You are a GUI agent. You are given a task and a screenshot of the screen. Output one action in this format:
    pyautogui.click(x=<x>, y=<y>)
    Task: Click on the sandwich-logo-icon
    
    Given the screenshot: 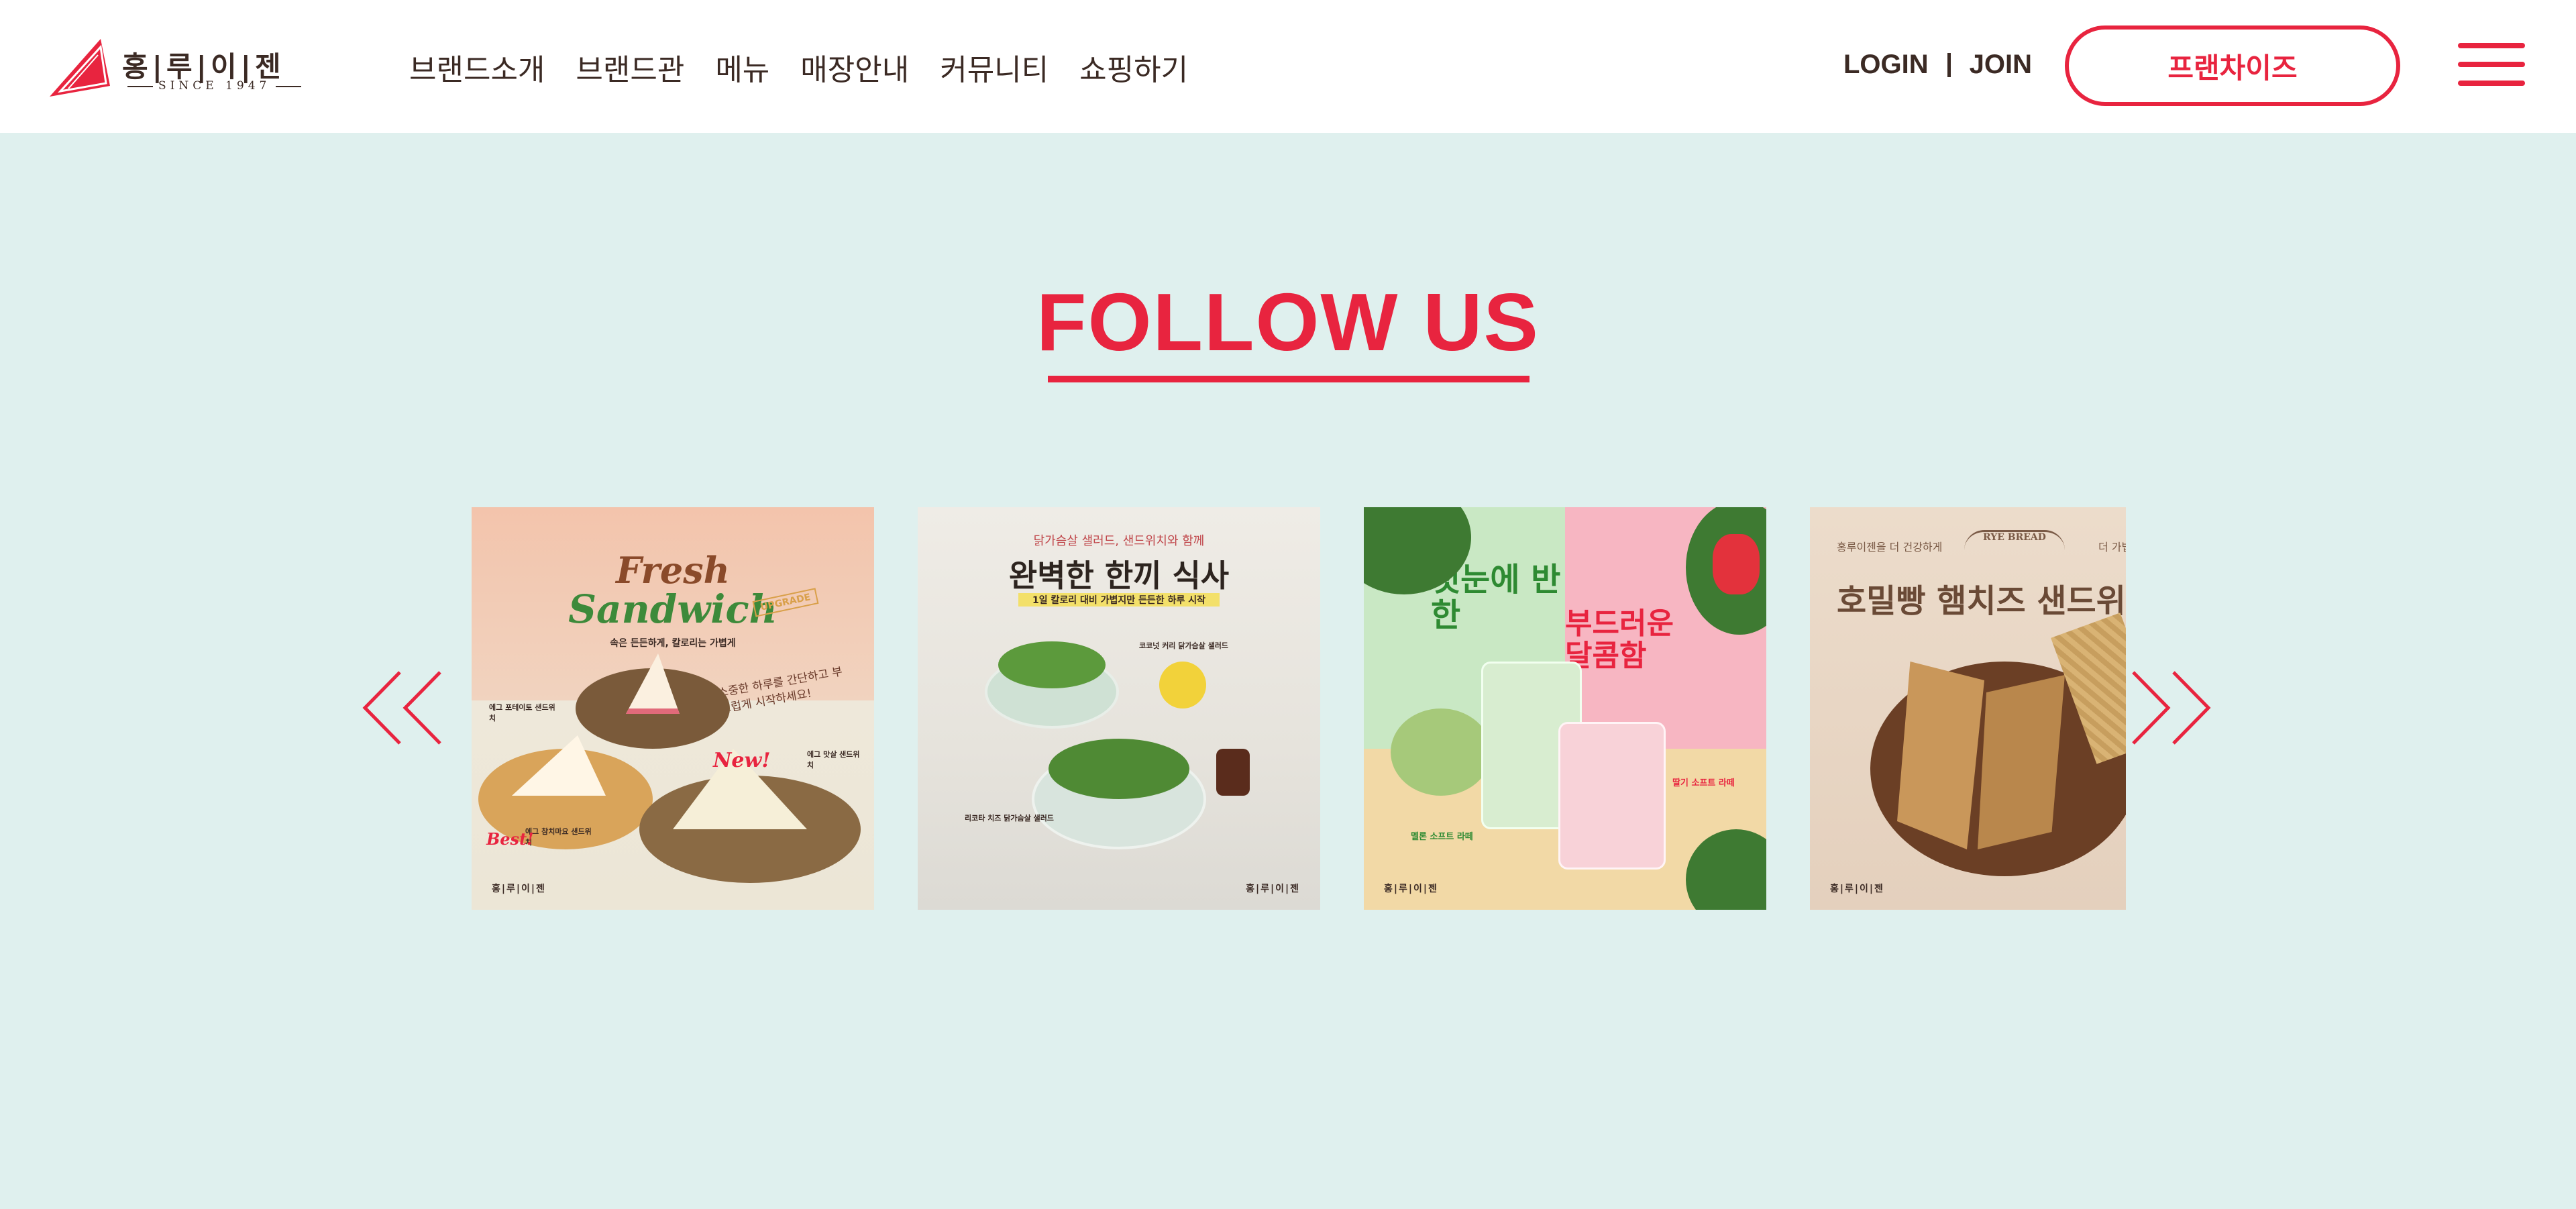 What is the action you would take?
    pyautogui.click(x=80, y=68)
    